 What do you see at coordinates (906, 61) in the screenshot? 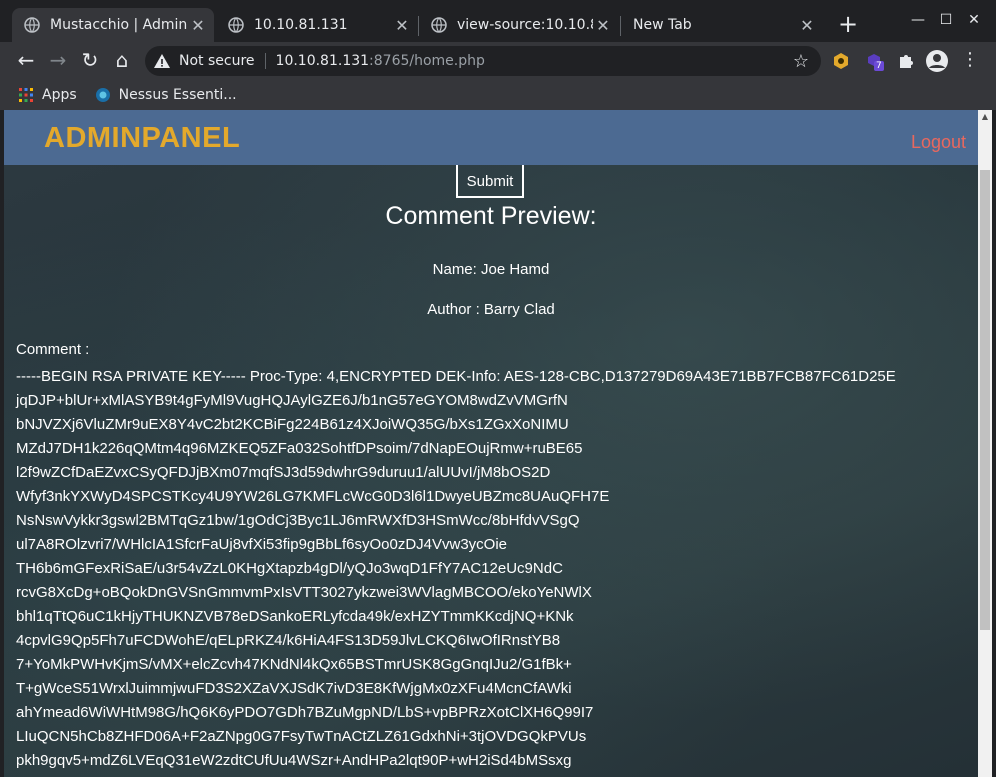
I see `puzzle-icon` at bounding box center [906, 61].